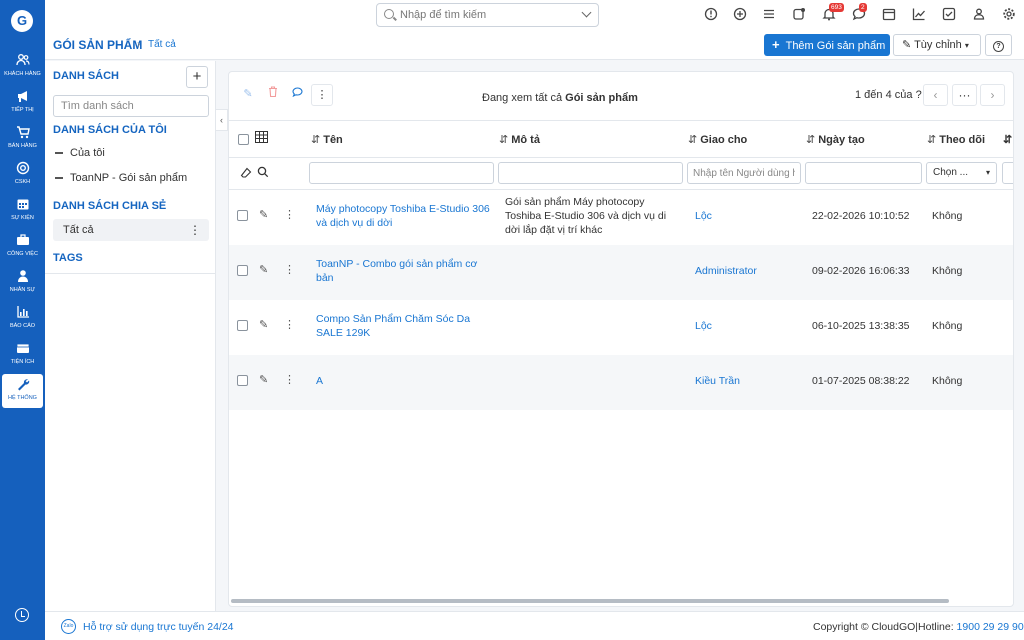 Image resolution: width=1024 pixels, height=640 pixels. Describe the element at coordinates (401, 173) in the screenshot. I see `name-filter-input` at that location.